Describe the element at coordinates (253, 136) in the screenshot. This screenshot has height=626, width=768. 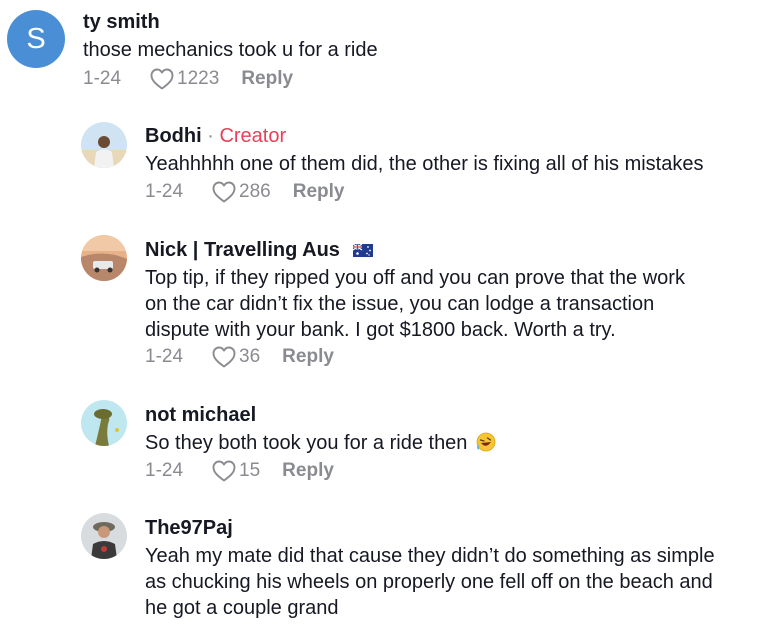
I see `creator-badge: Creator` at that location.